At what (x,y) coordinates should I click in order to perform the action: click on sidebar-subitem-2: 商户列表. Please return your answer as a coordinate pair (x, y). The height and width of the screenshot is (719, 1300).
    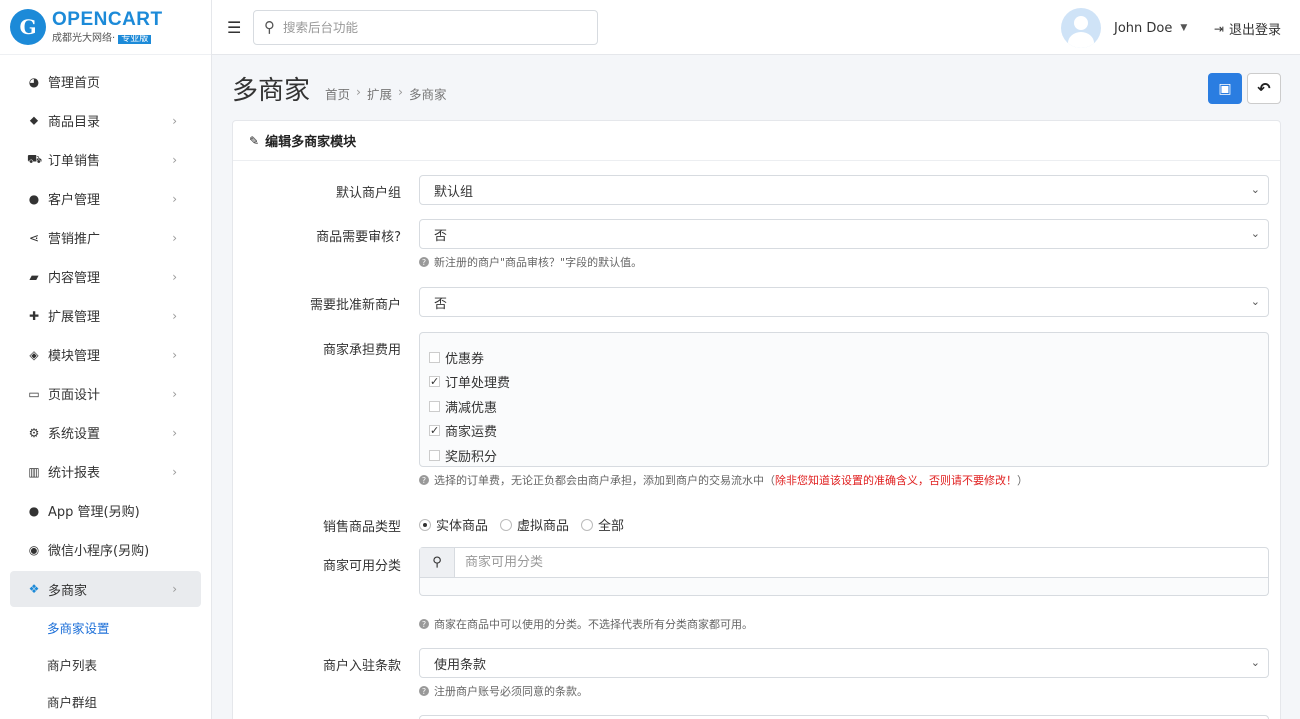
    Looking at the image, I should click on (105, 664).